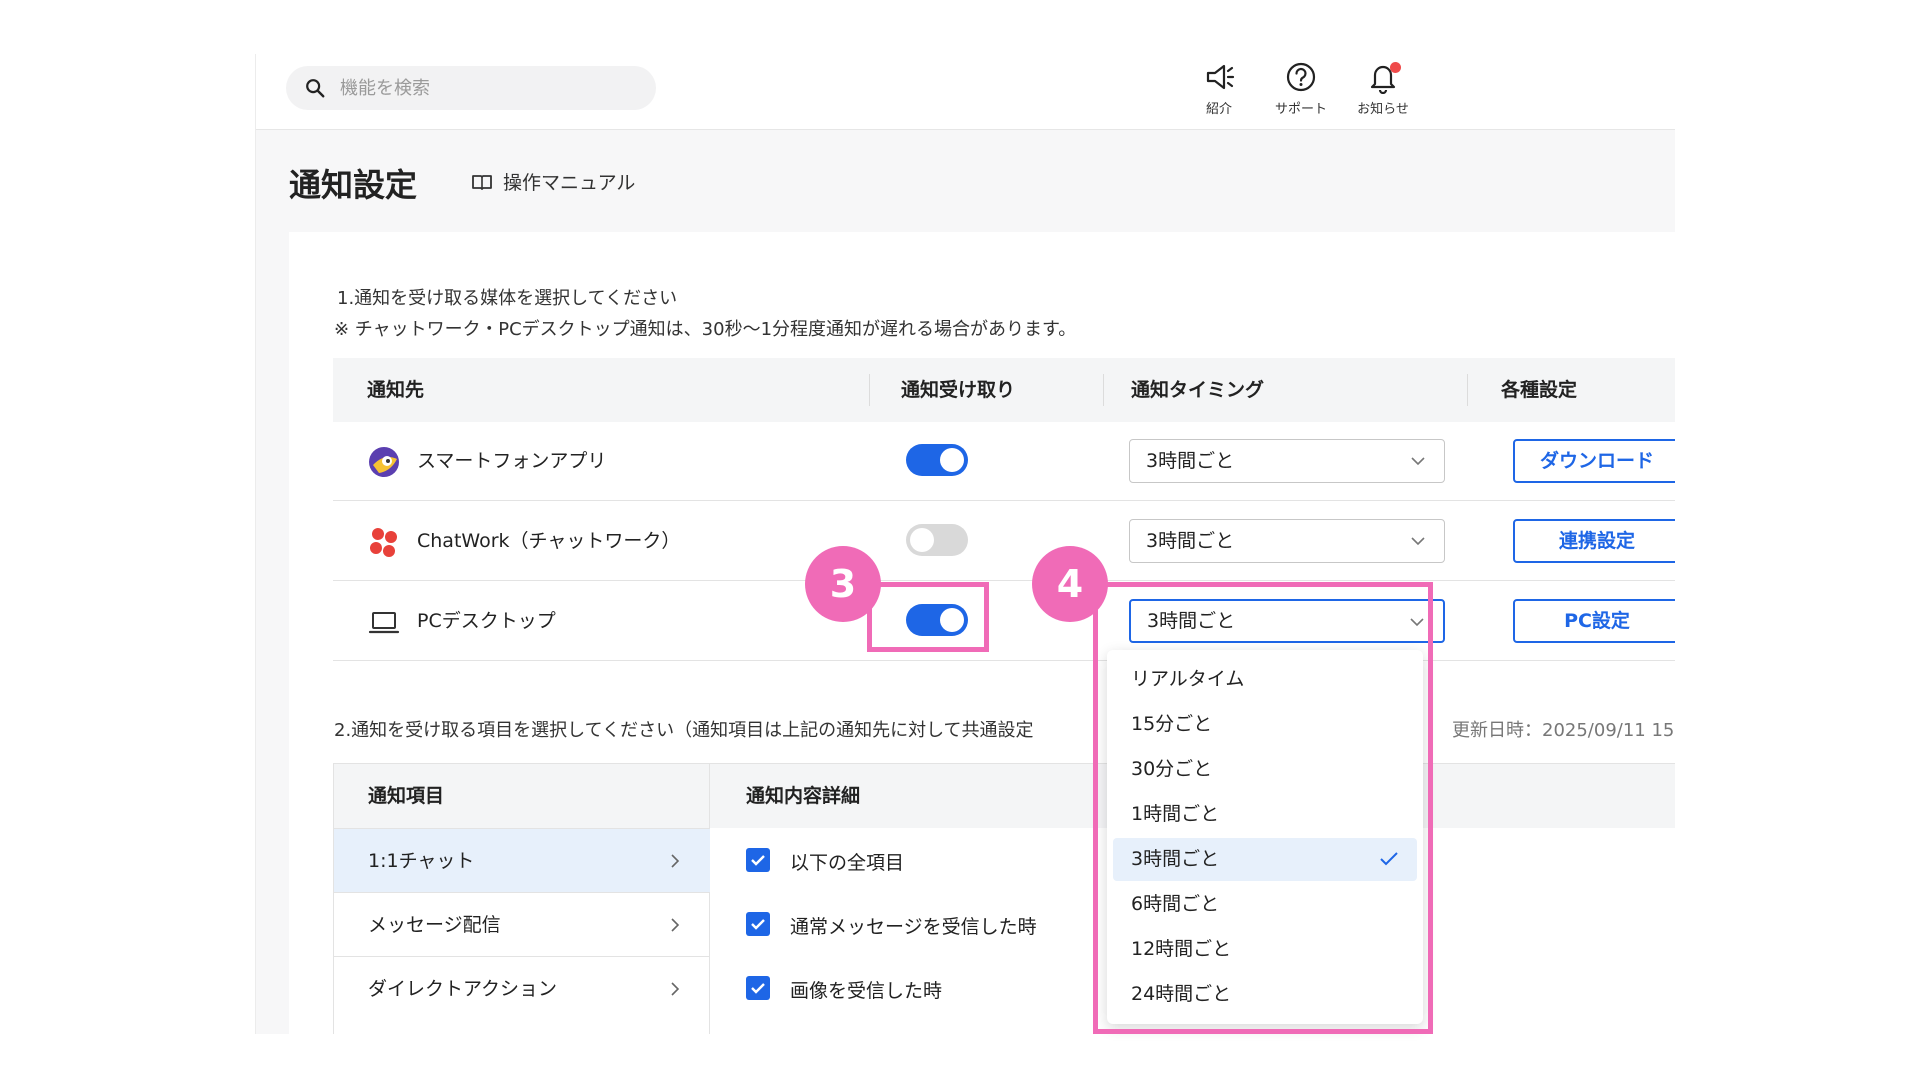 The height and width of the screenshot is (1080, 1920). Describe the element at coordinates (1220, 77) in the screenshot. I see `megaphone-icon` at that location.